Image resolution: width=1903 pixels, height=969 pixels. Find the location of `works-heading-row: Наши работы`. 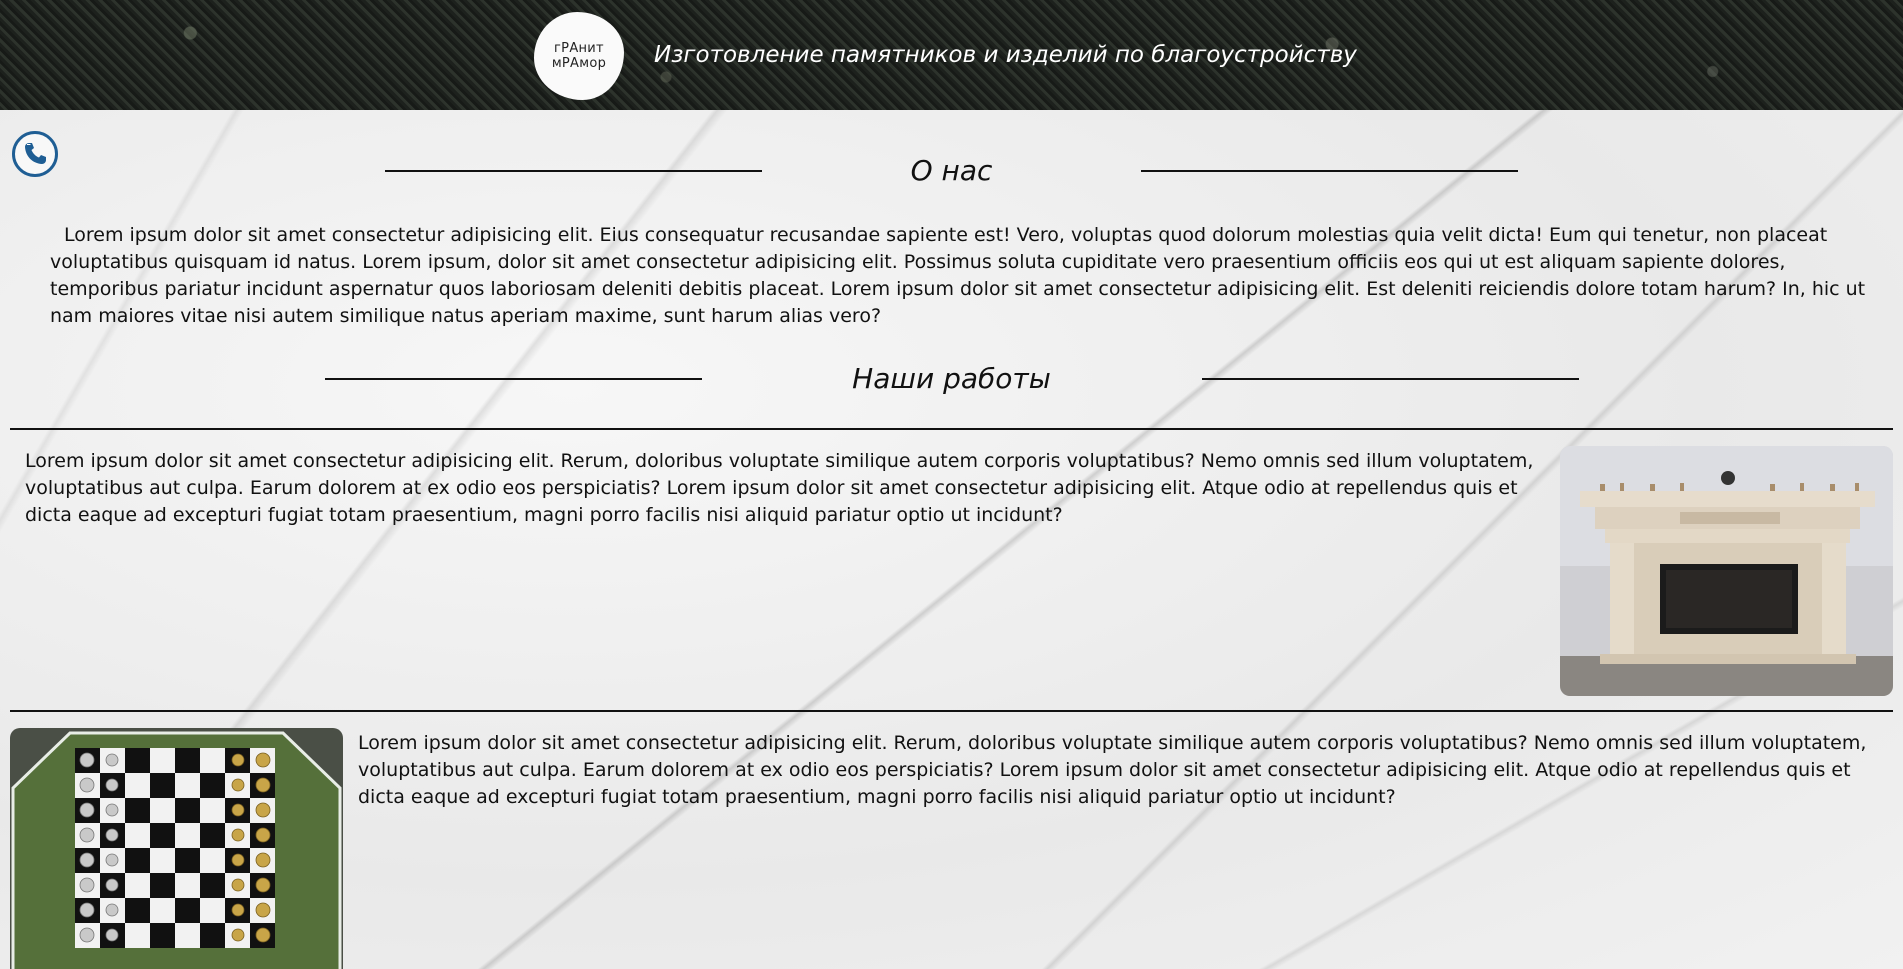

works-heading-row: Наши работы is located at coordinates (951, 380).